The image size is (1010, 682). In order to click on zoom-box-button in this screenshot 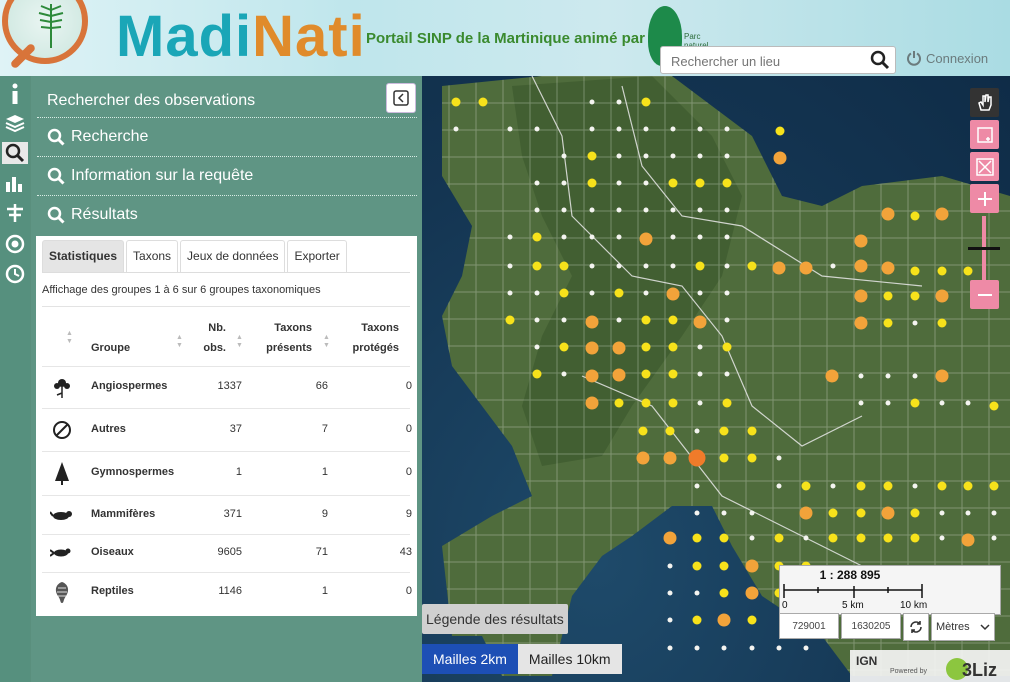, I will do `click(984, 134)`.